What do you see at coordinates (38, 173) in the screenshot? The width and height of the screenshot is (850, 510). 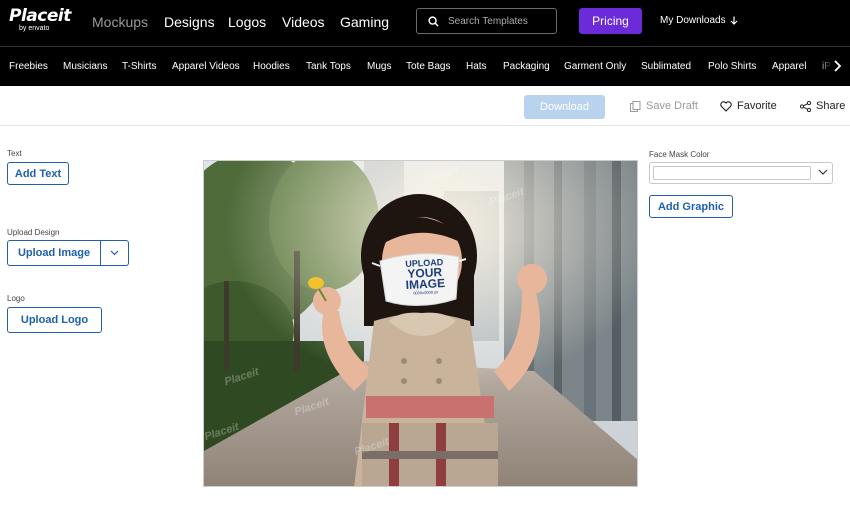 I see `add-text-button: Add Text` at bounding box center [38, 173].